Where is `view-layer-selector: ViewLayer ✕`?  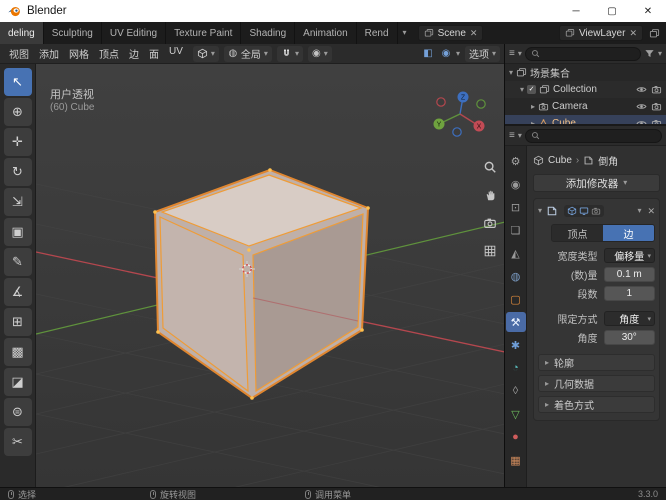 view-layer-selector: ViewLayer ✕ is located at coordinates (600, 33).